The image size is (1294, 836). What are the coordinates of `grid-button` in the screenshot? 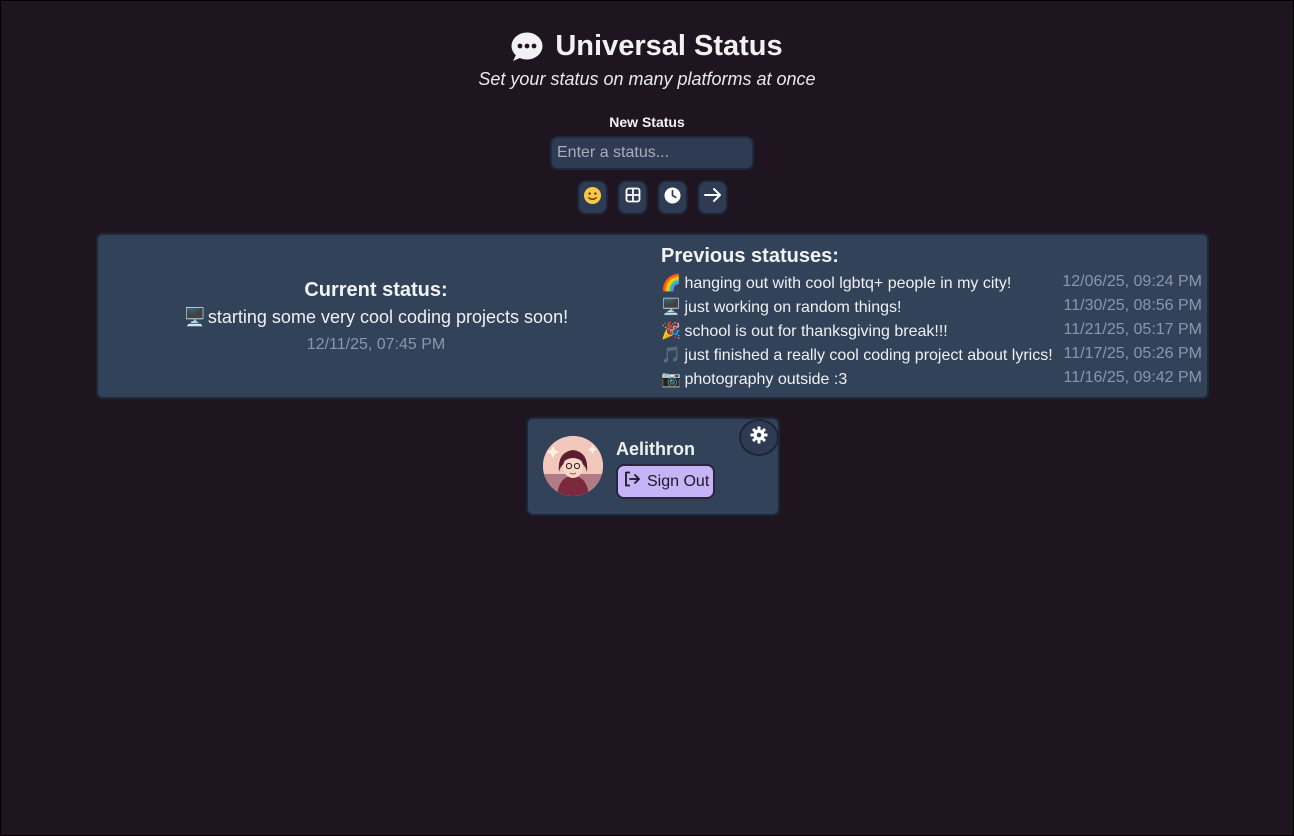 It's located at (632, 197).